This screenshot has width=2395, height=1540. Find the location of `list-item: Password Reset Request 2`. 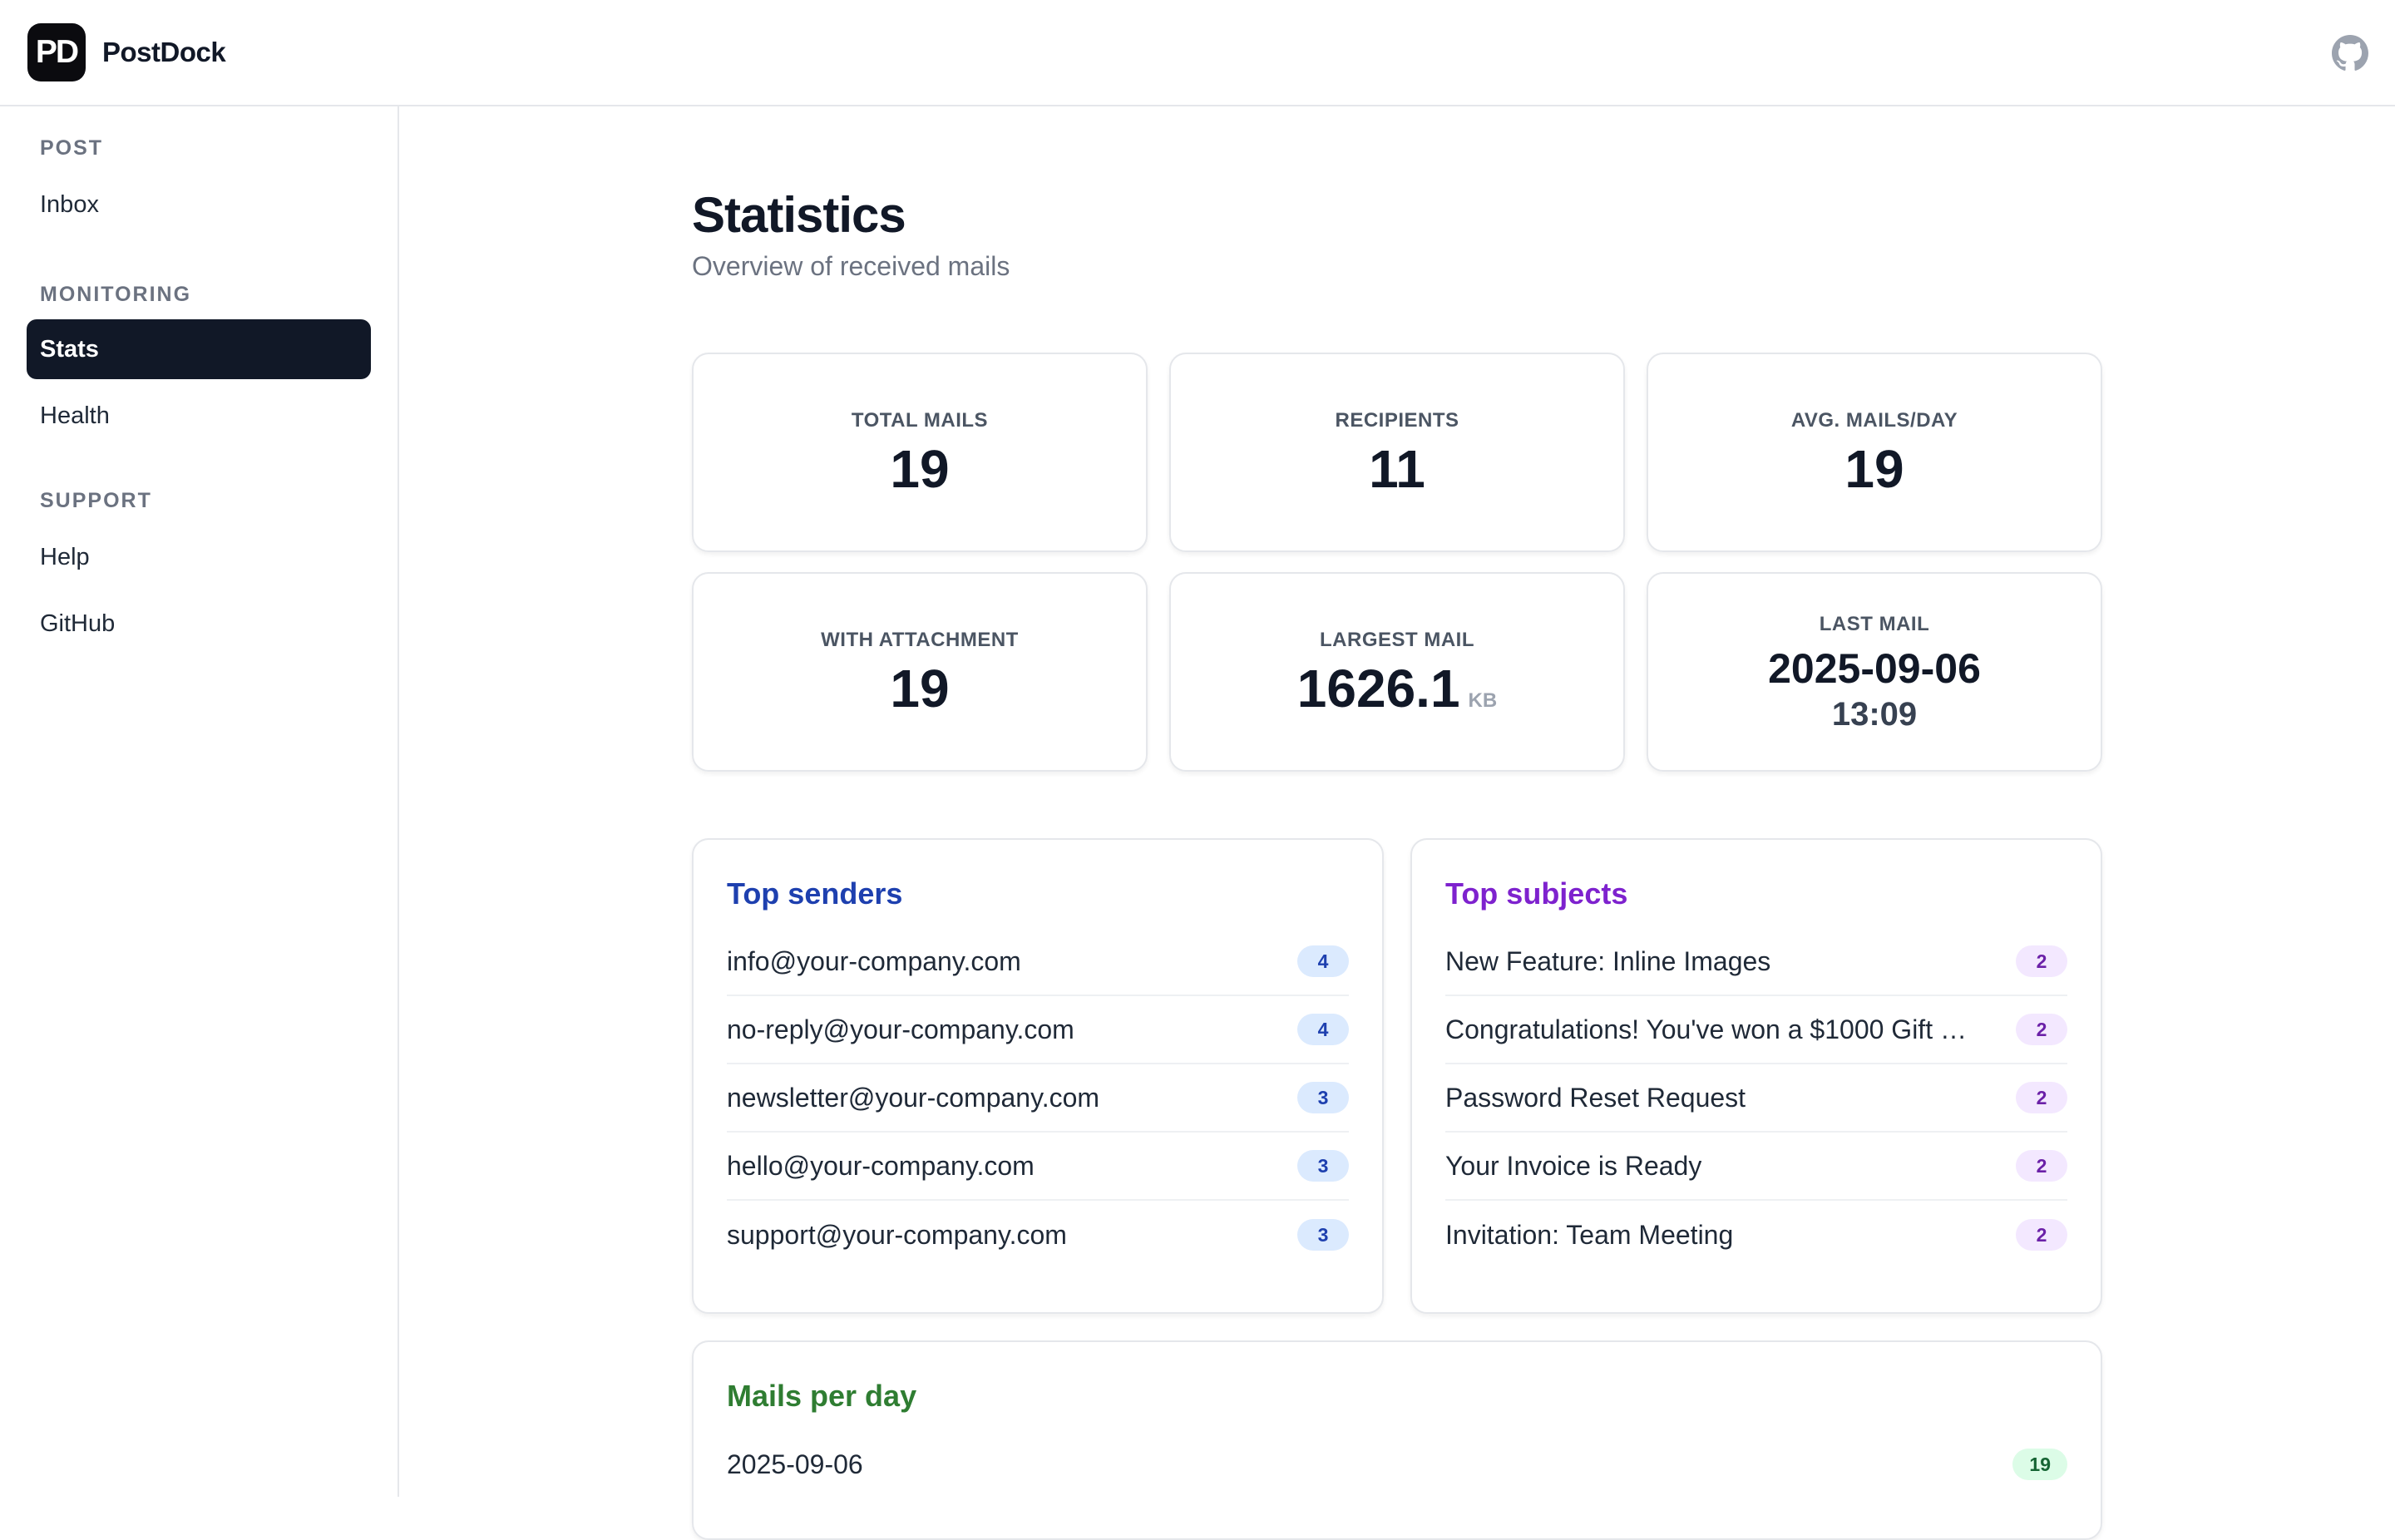

list-item: Password Reset Request 2 is located at coordinates (1756, 1098).